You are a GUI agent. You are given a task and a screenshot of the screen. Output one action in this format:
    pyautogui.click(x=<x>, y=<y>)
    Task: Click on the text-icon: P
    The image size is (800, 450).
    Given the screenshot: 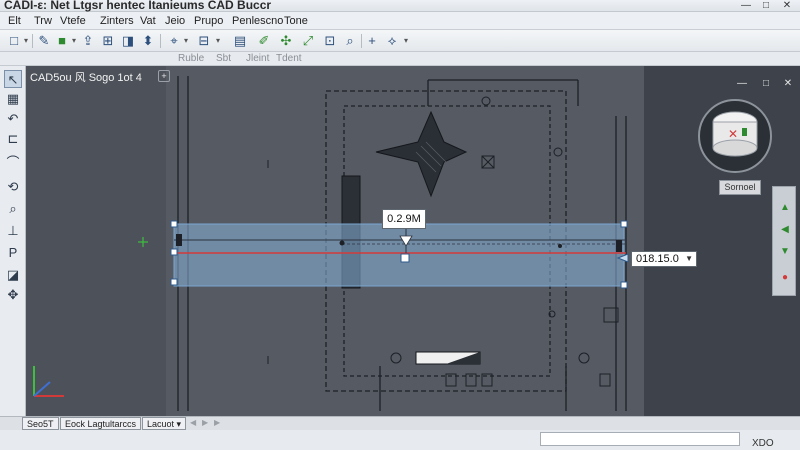 What is the action you would take?
    pyautogui.click(x=13, y=253)
    